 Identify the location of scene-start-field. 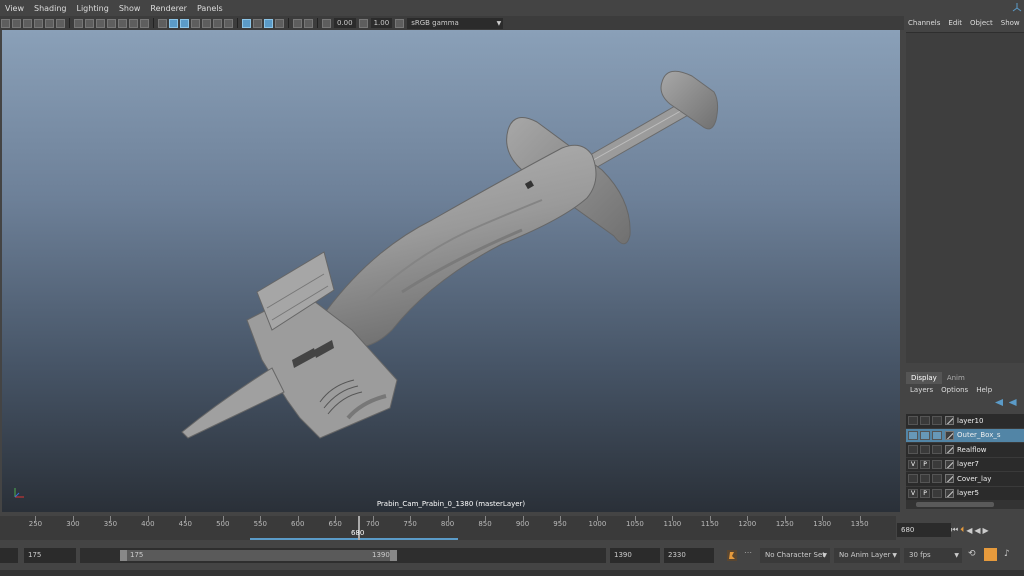
(9, 555).